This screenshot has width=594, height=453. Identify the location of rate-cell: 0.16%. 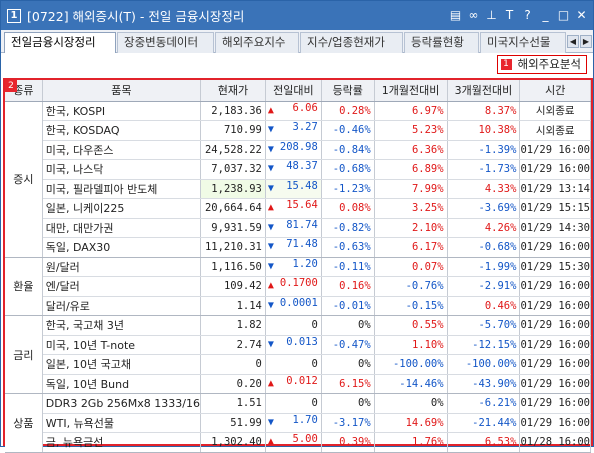
(348, 286).